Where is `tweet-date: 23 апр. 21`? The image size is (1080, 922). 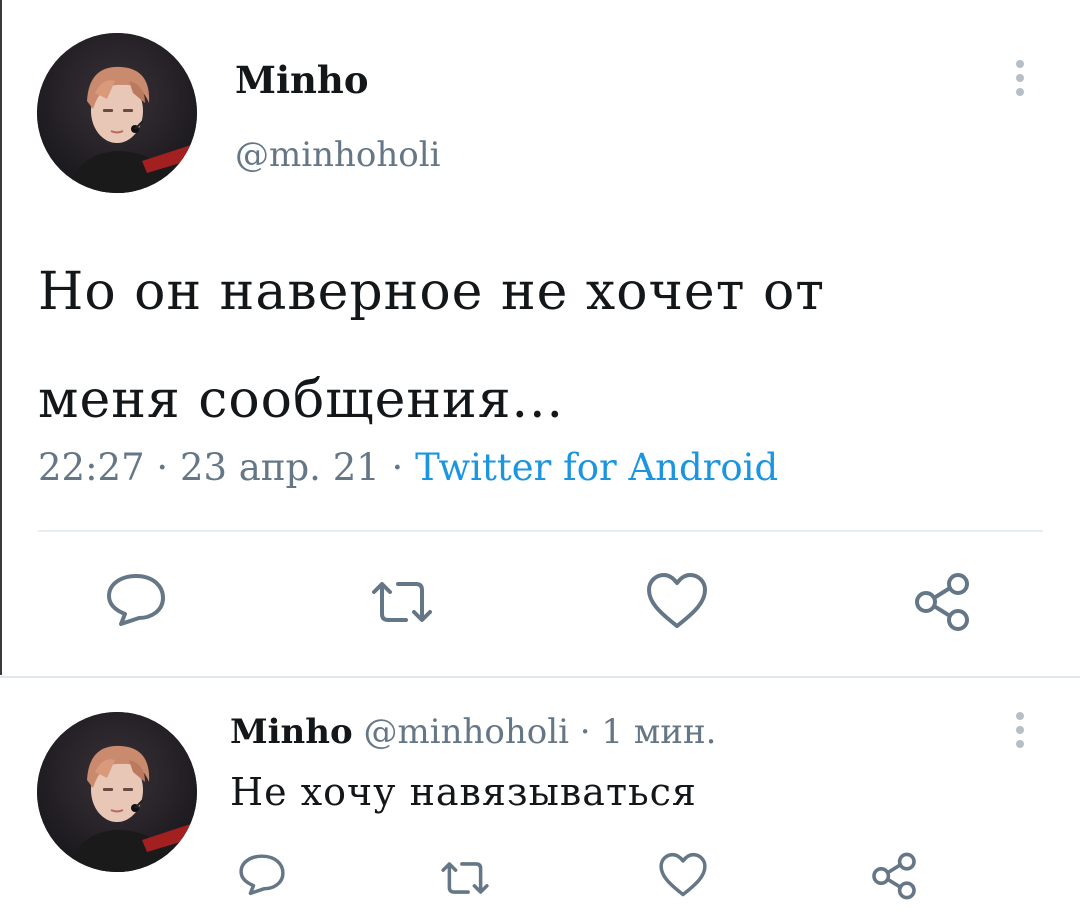
tweet-date: 23 апр. 21 is located at coordinates (279, 467).